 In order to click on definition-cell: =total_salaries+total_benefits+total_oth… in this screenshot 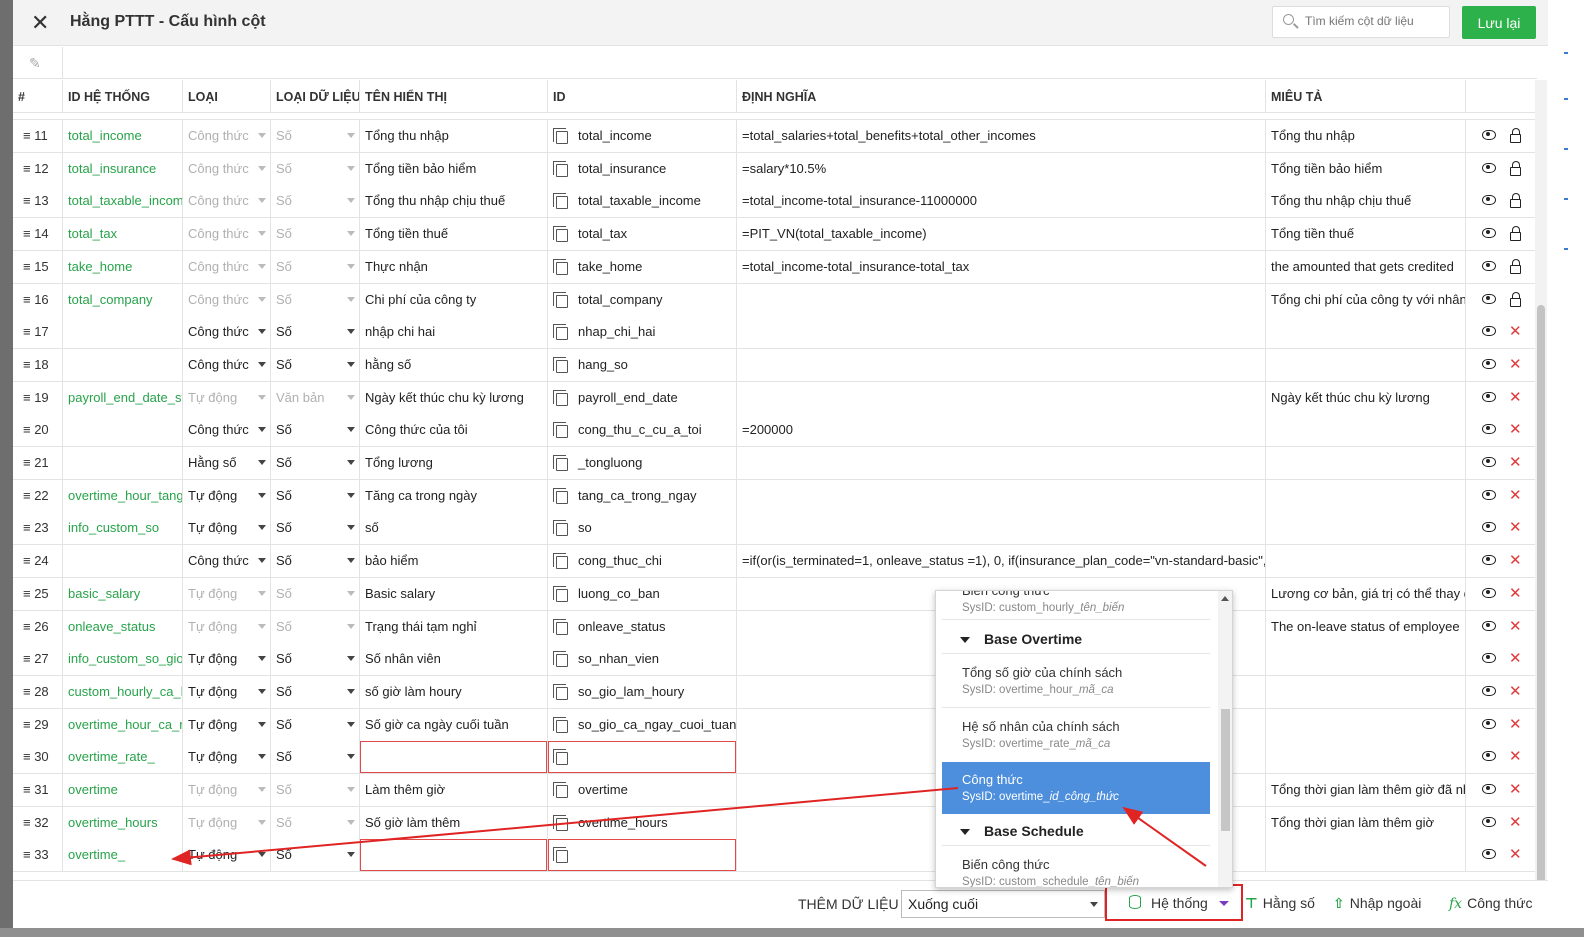, I will do `click(1001, 136)`.